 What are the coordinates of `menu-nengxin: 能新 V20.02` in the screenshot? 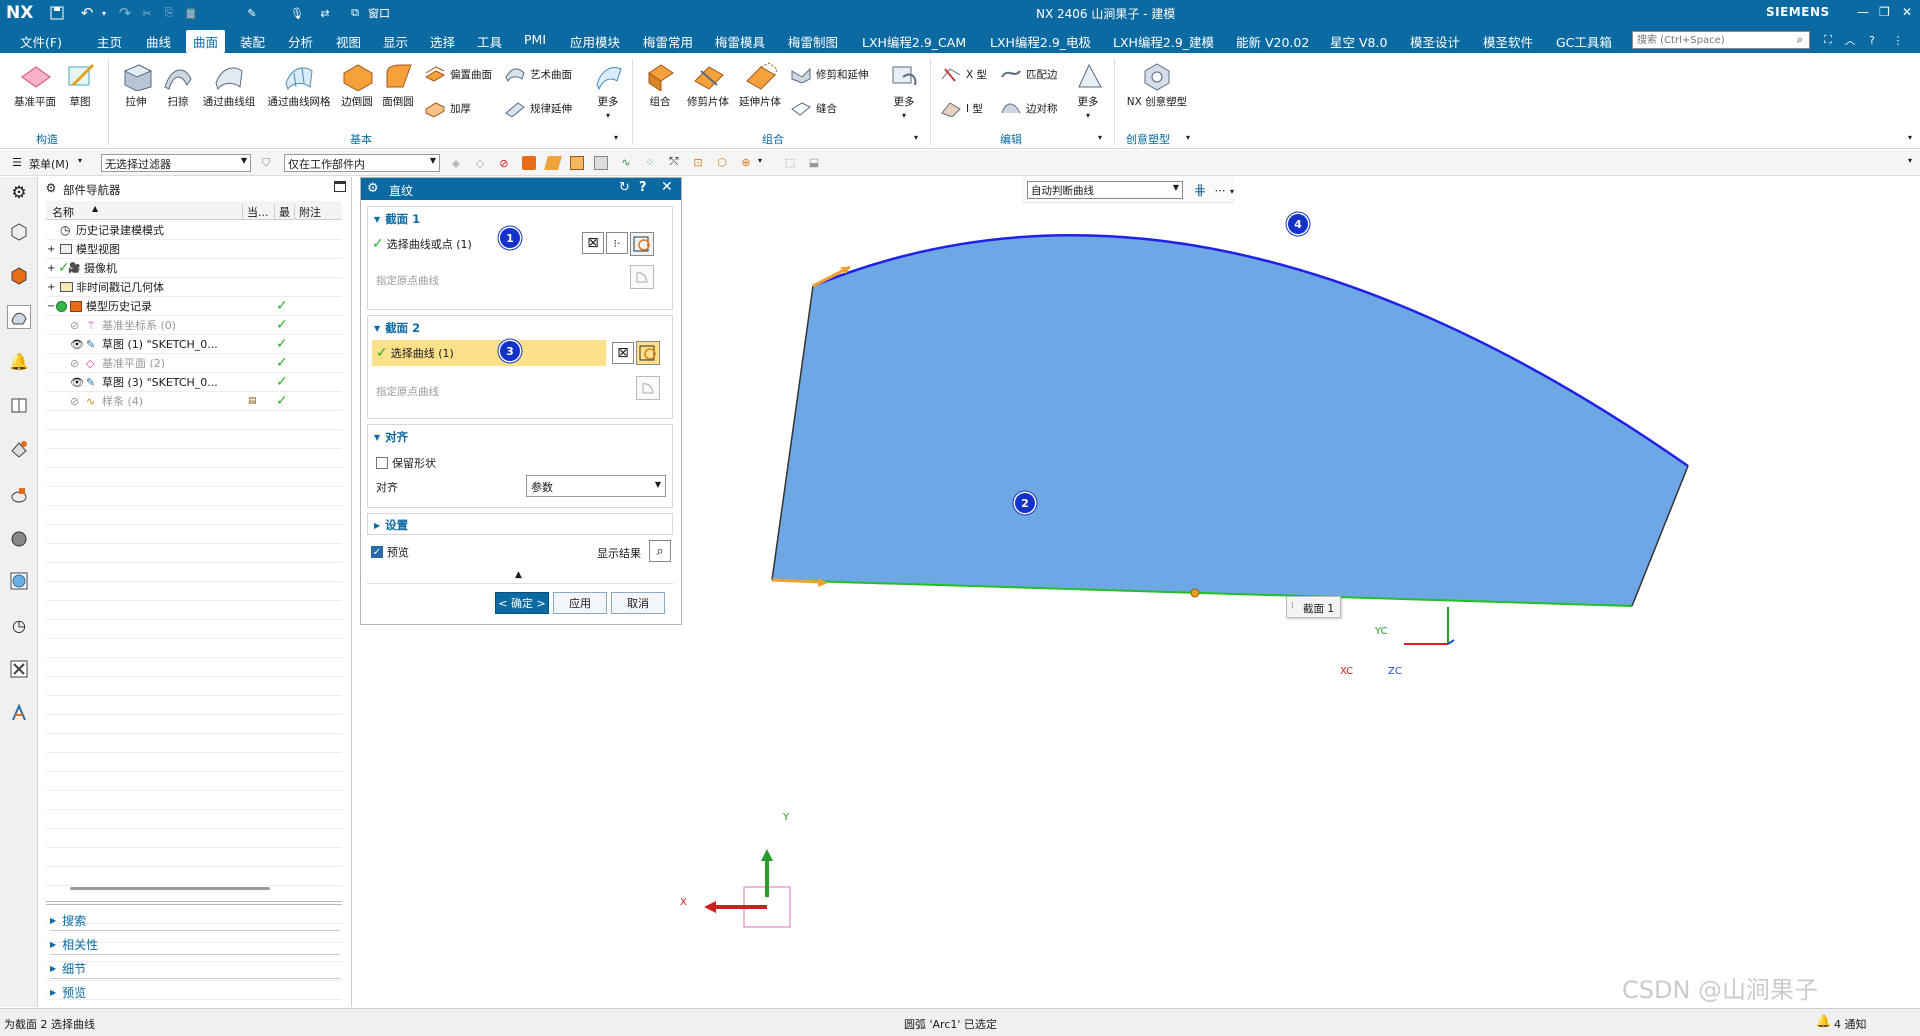 It's located at (1272, 41).